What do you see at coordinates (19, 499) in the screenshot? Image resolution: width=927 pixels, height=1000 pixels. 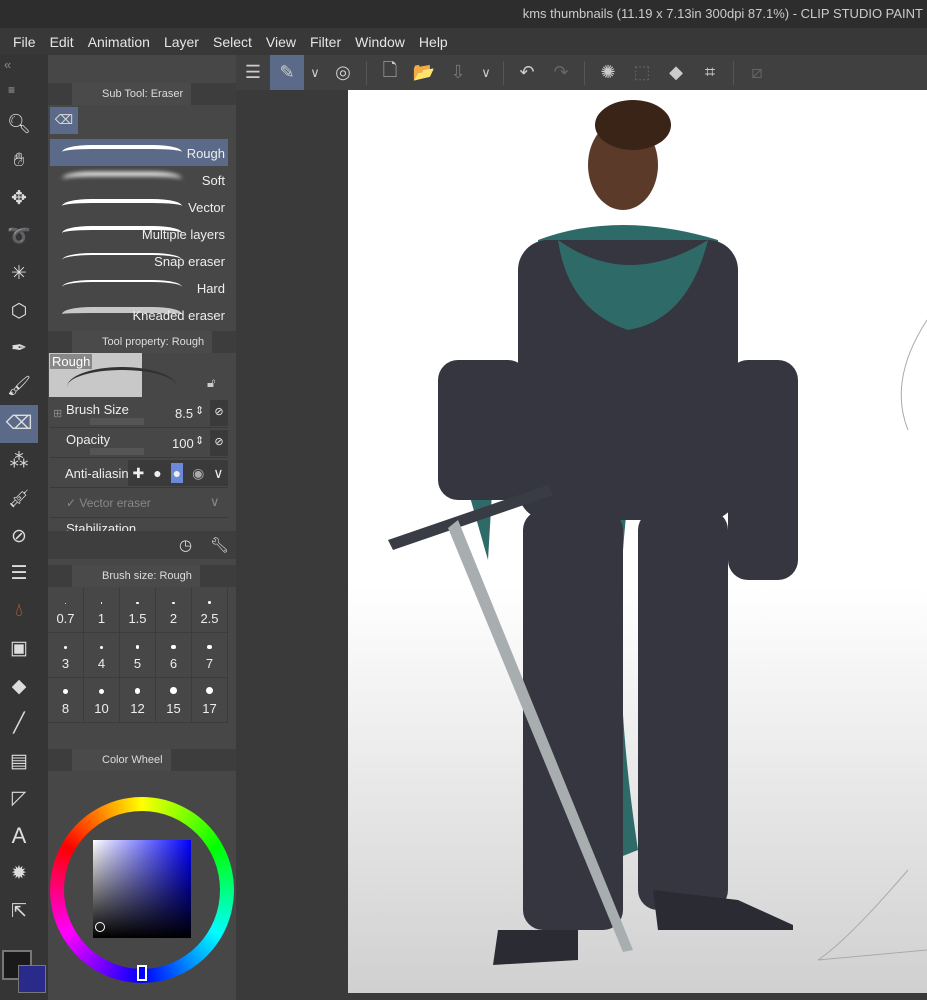 I see `dropper-icon: 💉︎` at bounding box center [19, 499].